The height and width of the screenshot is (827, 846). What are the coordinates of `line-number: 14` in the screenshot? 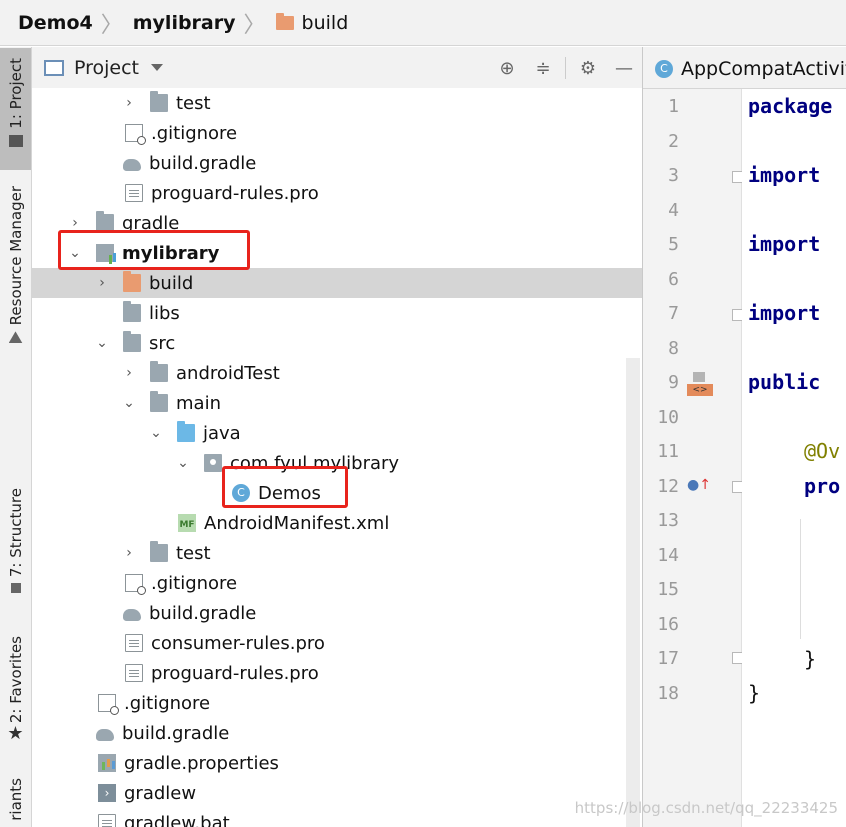 It's located at (668, 555).